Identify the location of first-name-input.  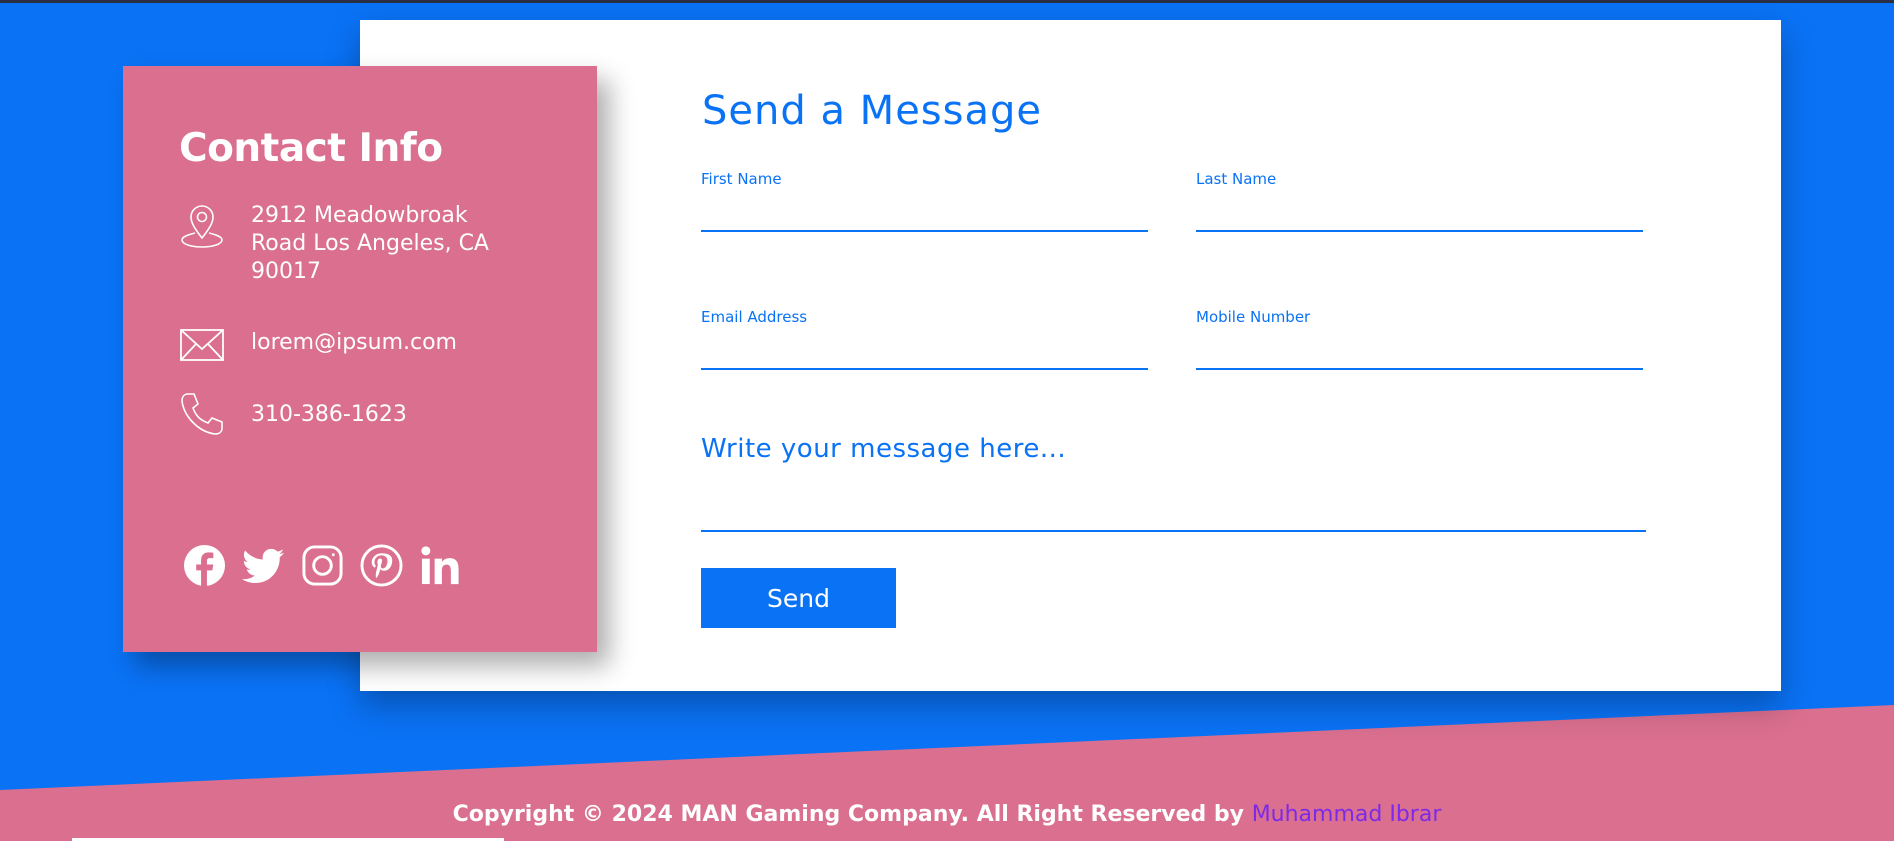
(924, 214).